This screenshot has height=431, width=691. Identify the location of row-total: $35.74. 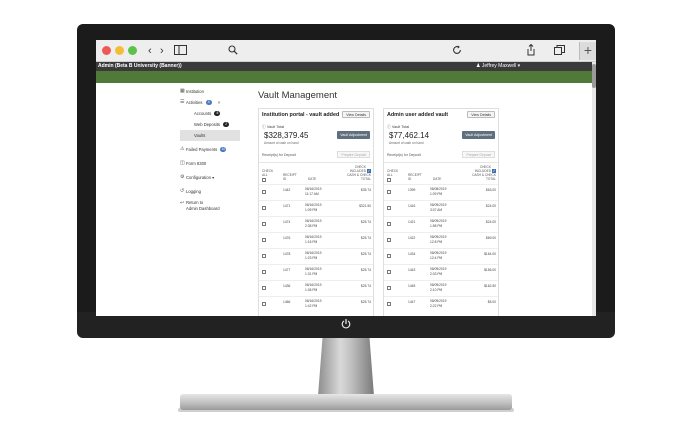
(365, 190).